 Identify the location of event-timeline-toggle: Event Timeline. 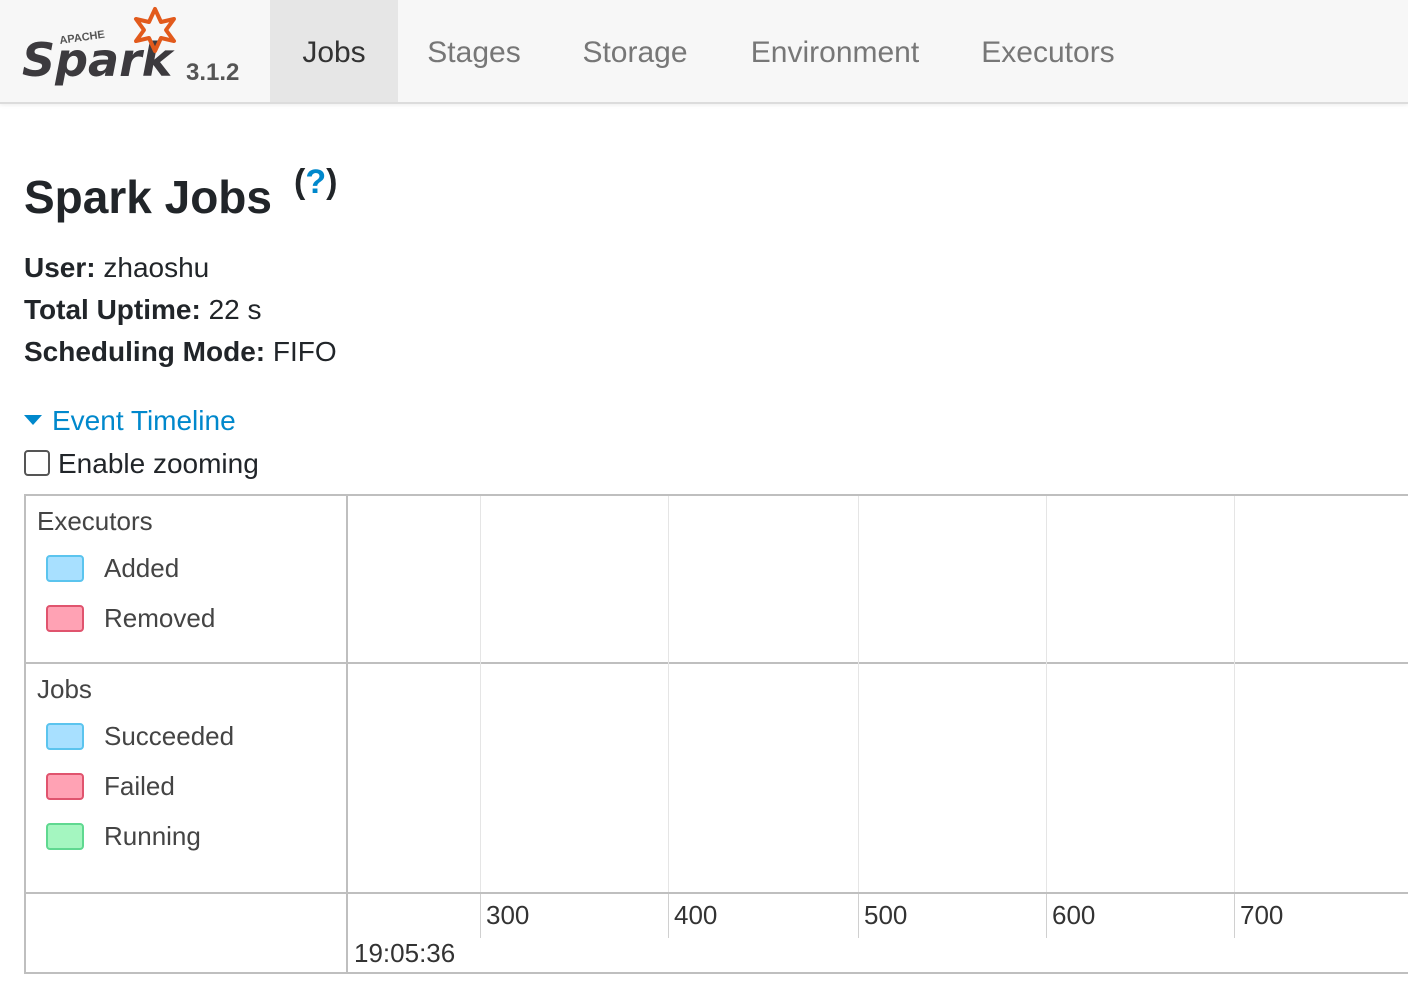
(130, 421).